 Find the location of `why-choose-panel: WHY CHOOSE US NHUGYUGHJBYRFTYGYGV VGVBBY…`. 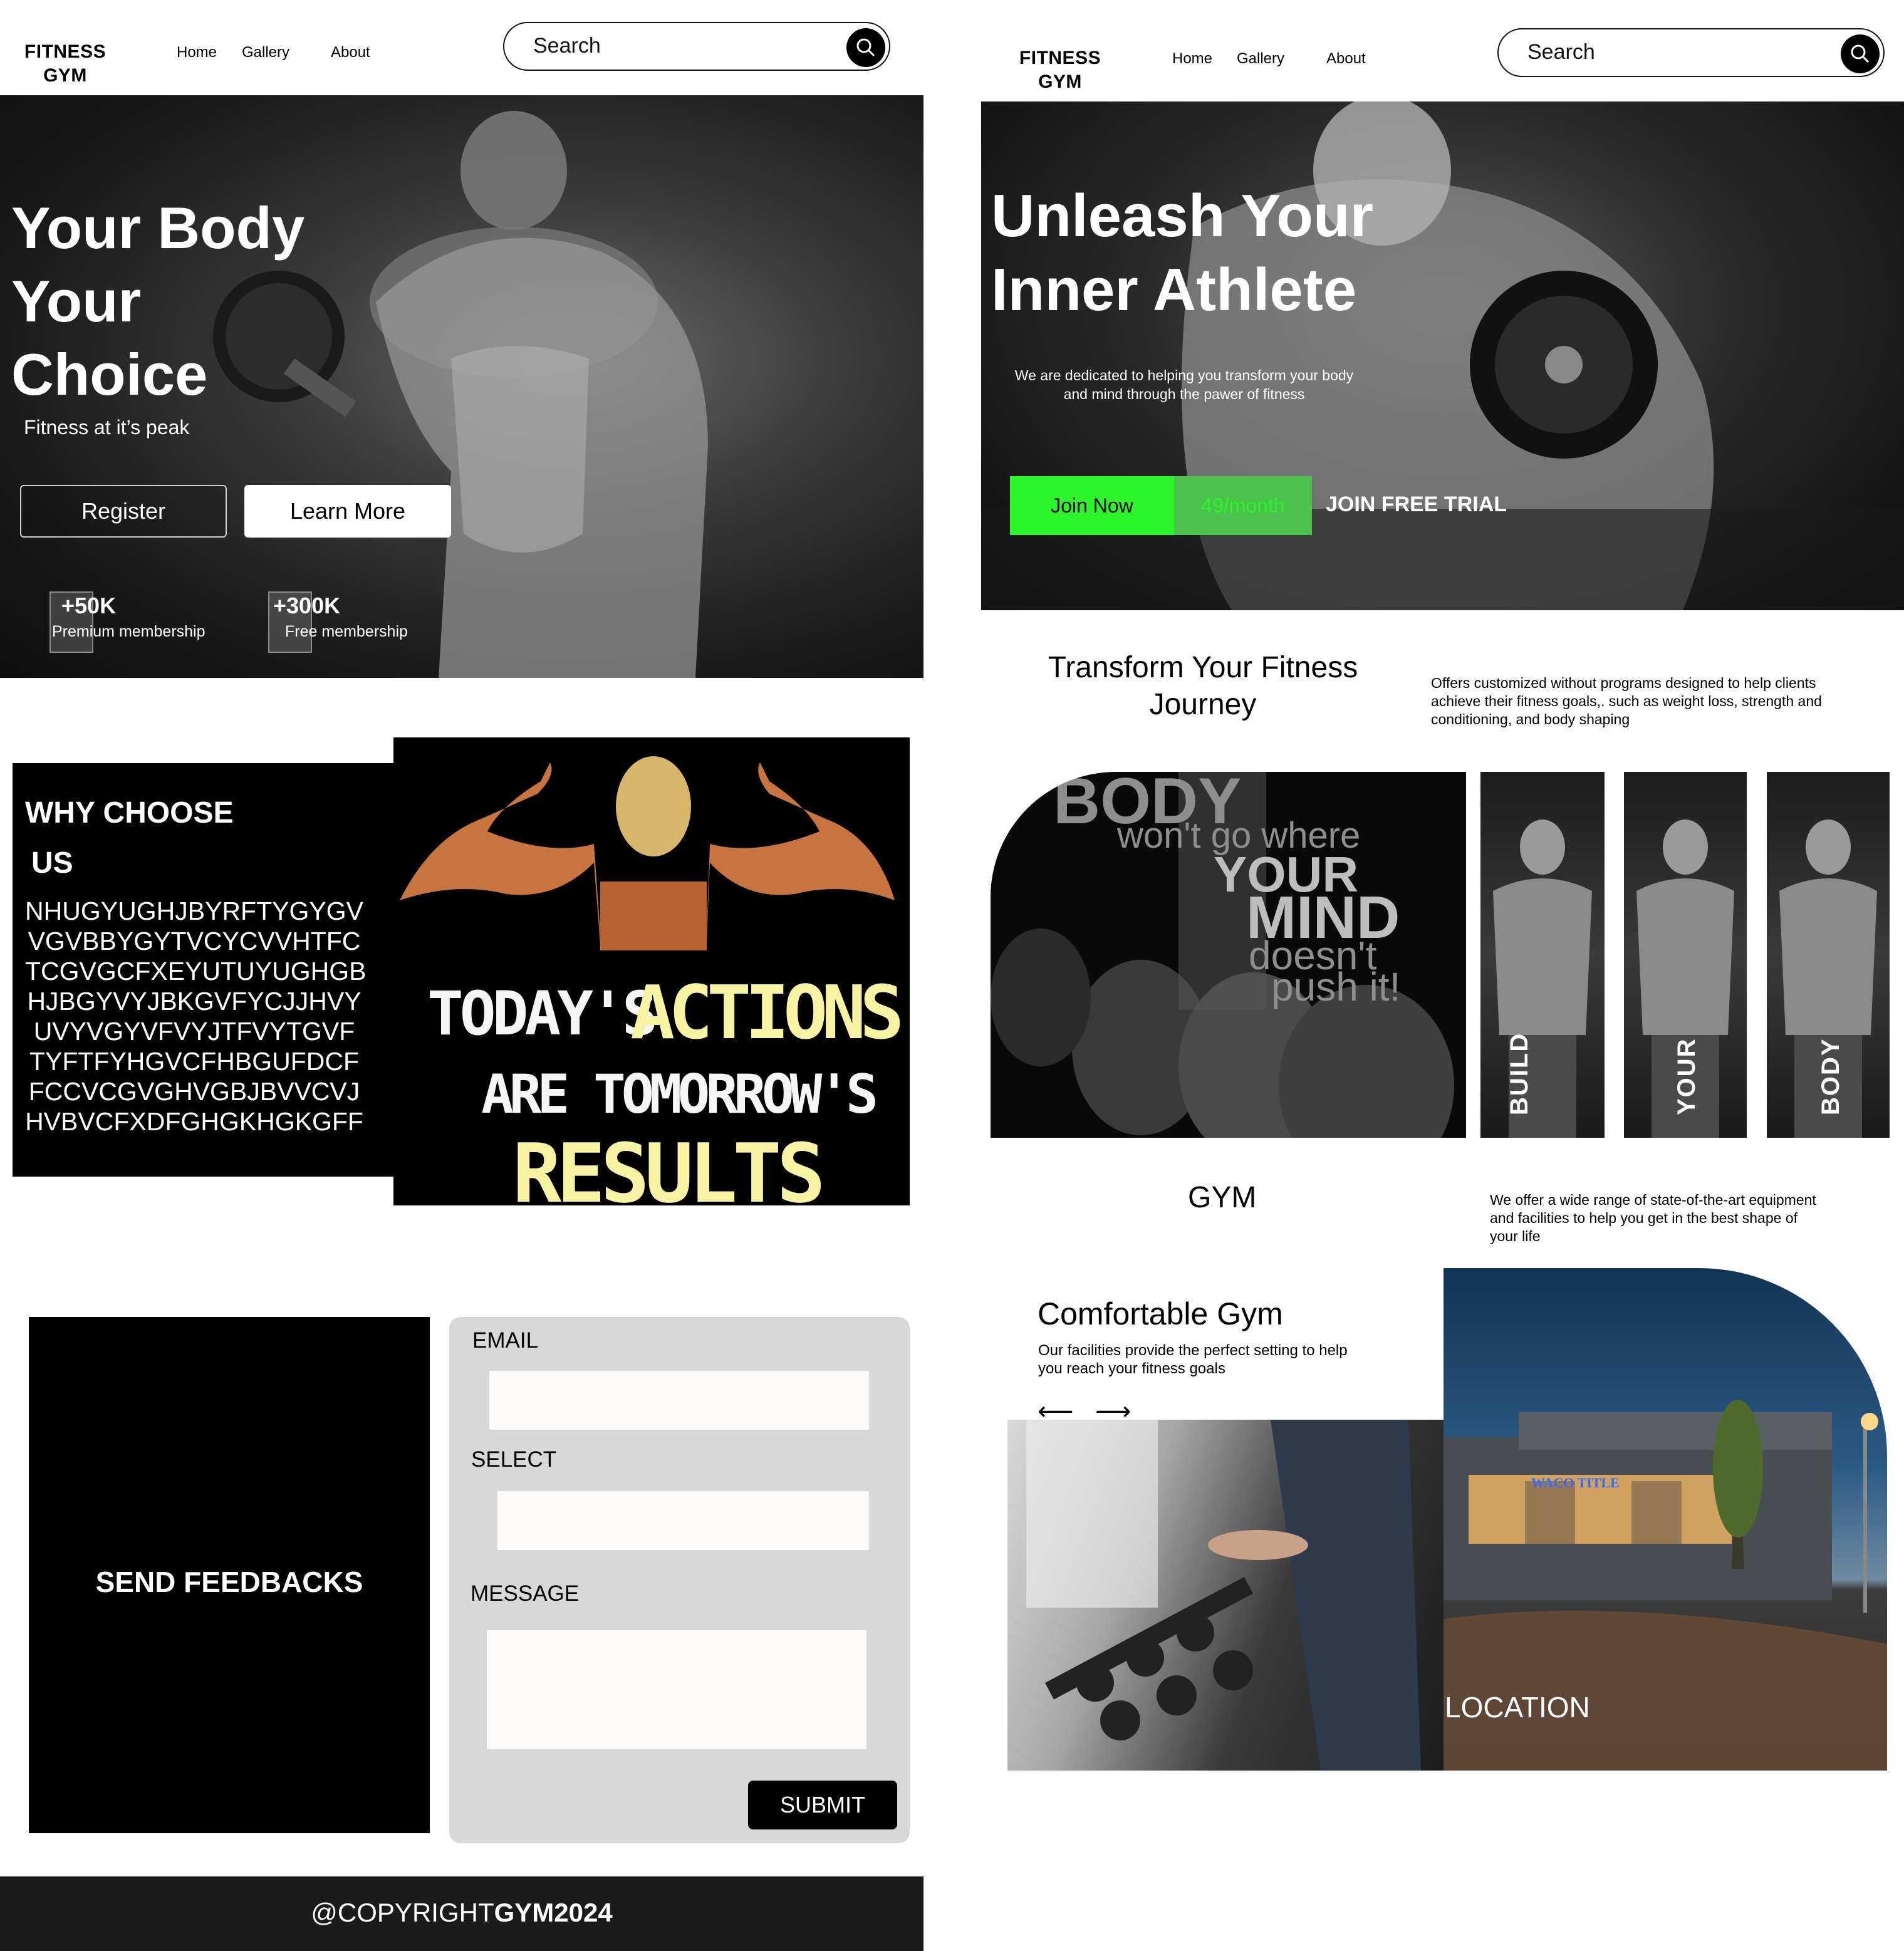

why-choose-panel: WHY CHOOSE US NHUGYUGHJBYRFTYGYGV VGVBBY… is located at coordinates (204, 970).